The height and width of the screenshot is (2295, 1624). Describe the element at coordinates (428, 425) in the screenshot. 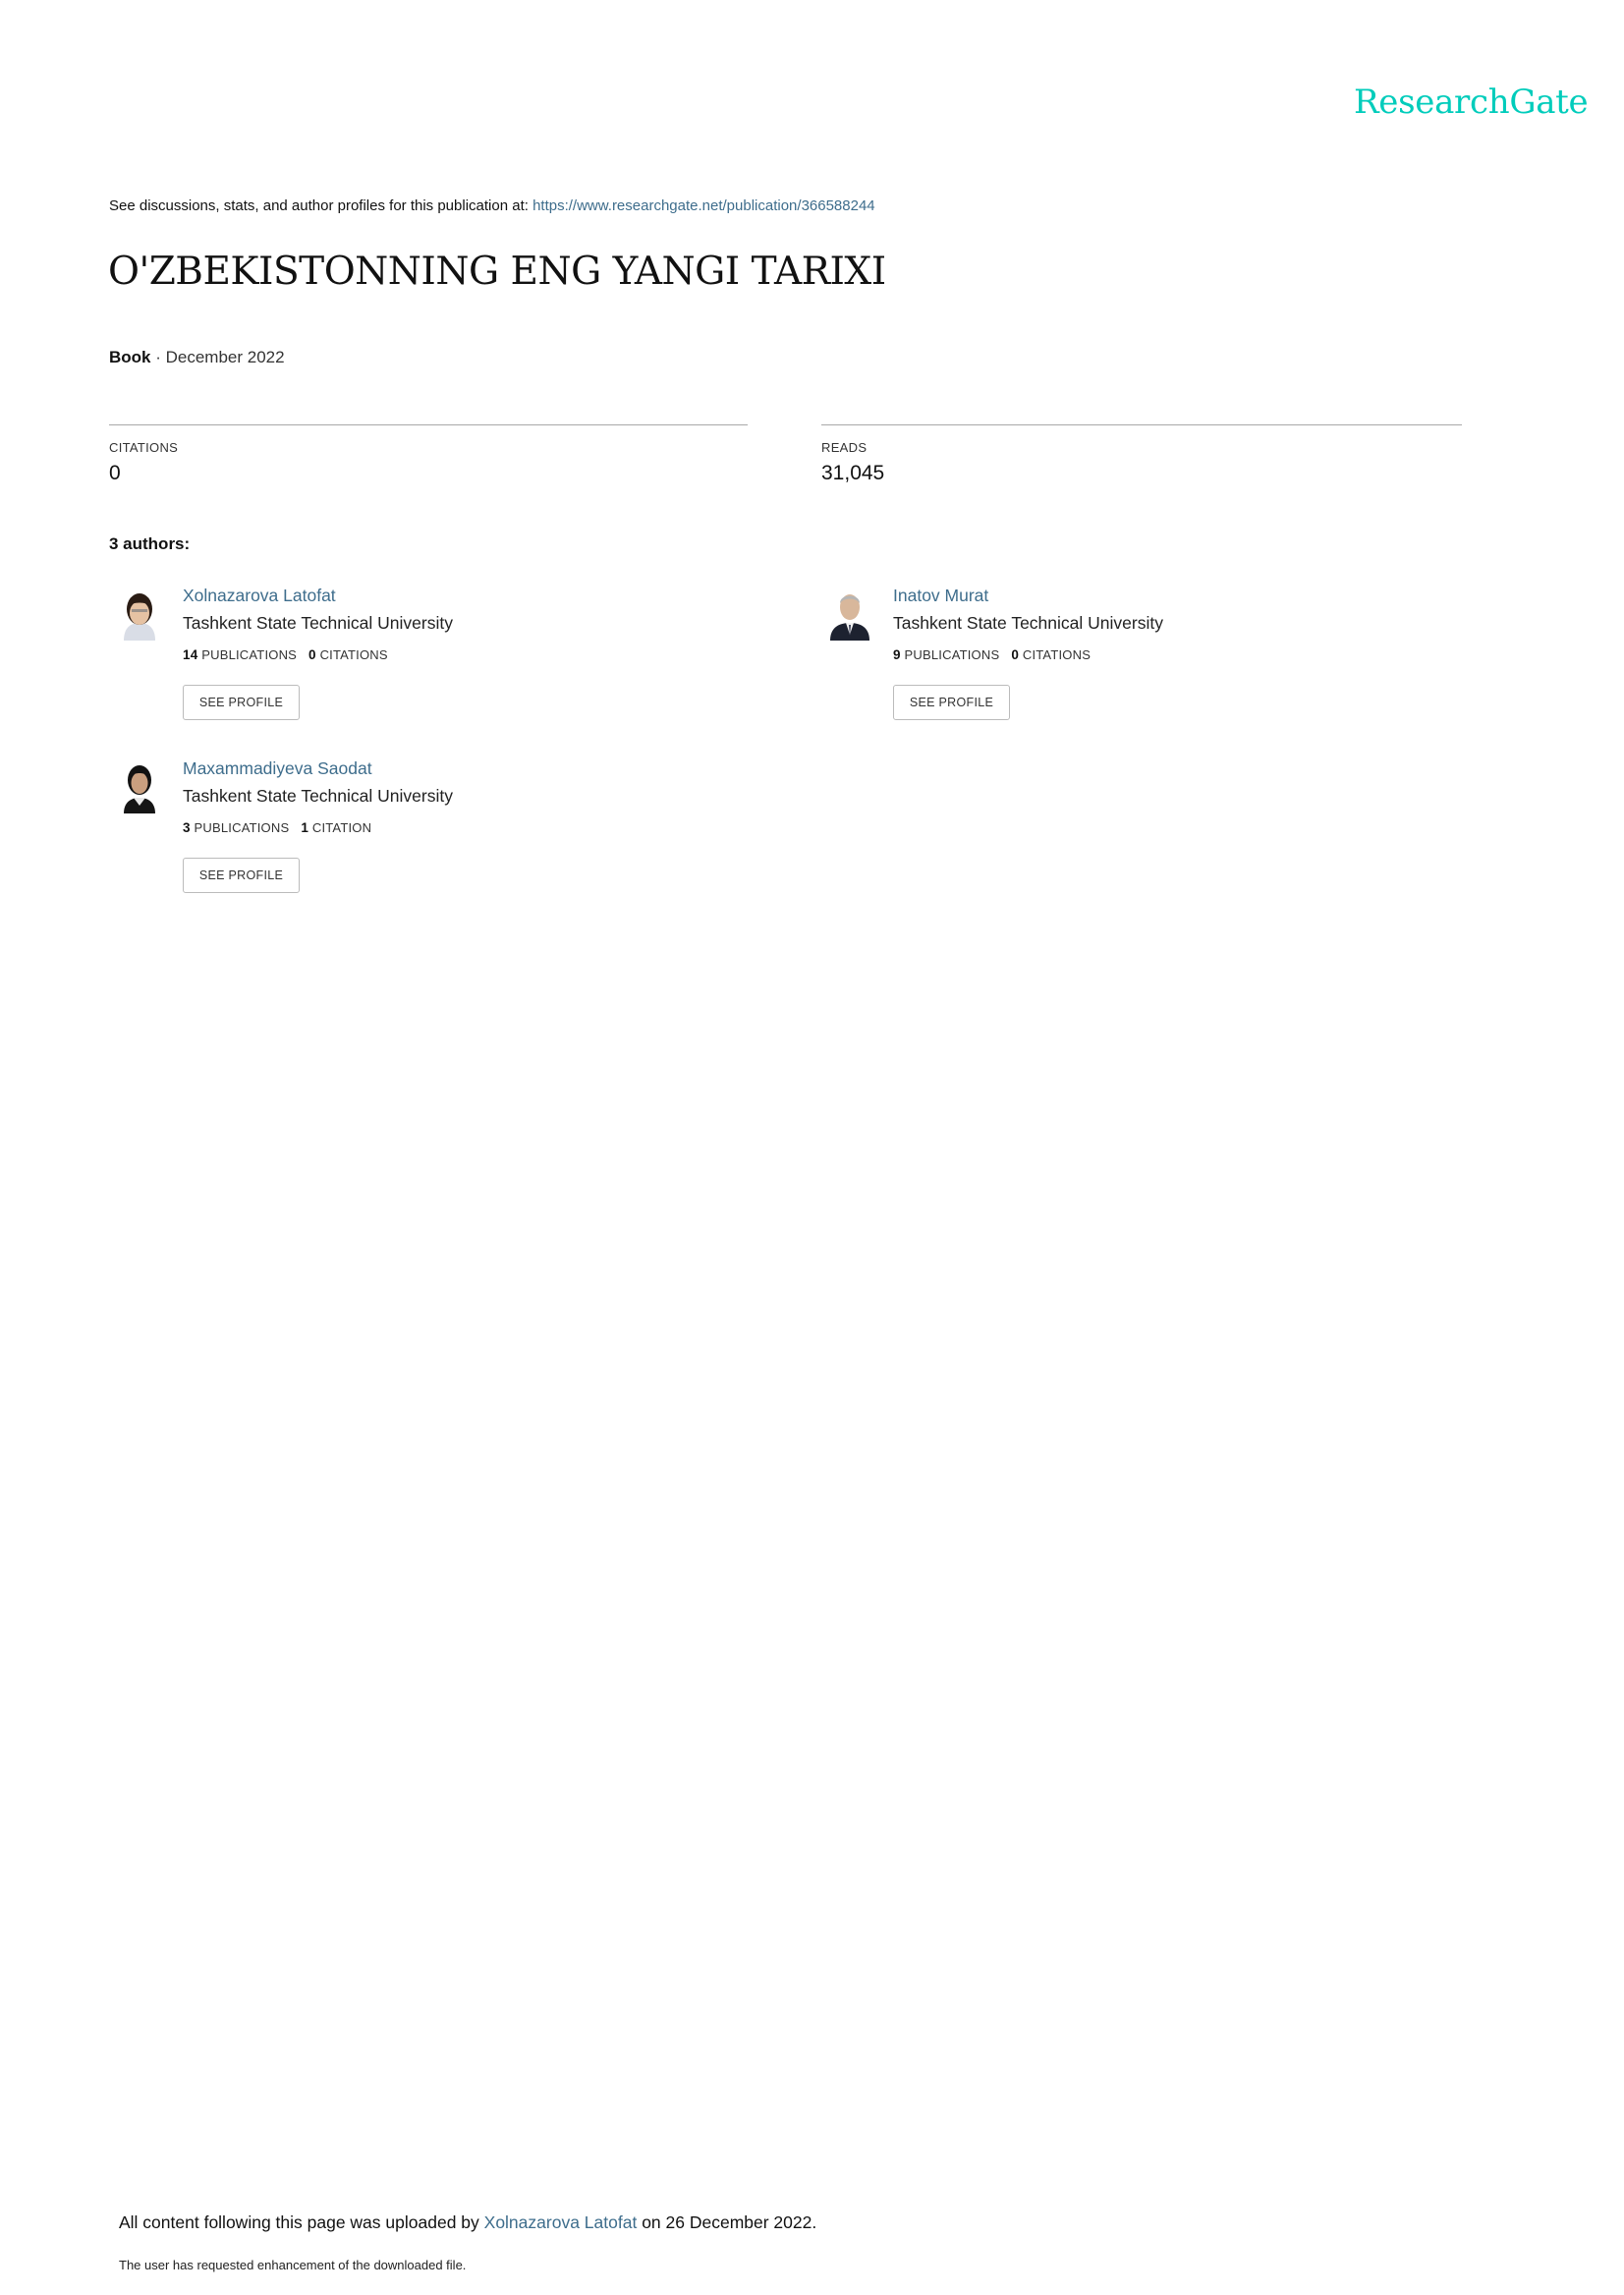

I see `citations-divider` at that location.